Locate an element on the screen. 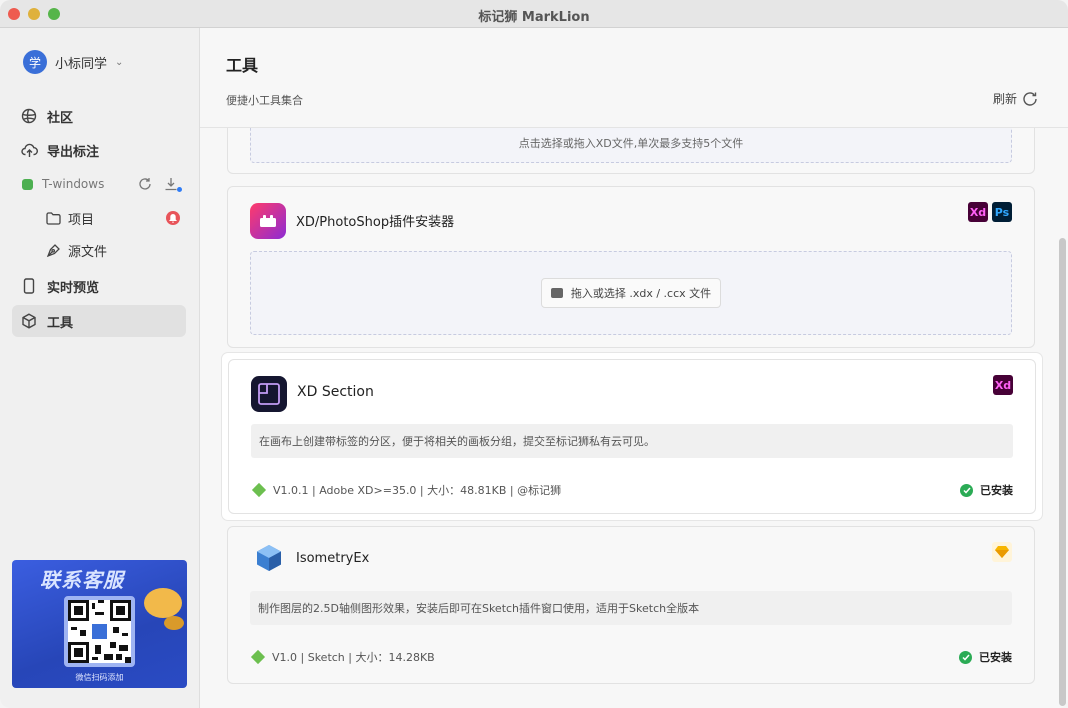 The height and width of the screenshot is (708, 1068). sidebar-item-label: 导出标注 is located at coordinates (73, 152).